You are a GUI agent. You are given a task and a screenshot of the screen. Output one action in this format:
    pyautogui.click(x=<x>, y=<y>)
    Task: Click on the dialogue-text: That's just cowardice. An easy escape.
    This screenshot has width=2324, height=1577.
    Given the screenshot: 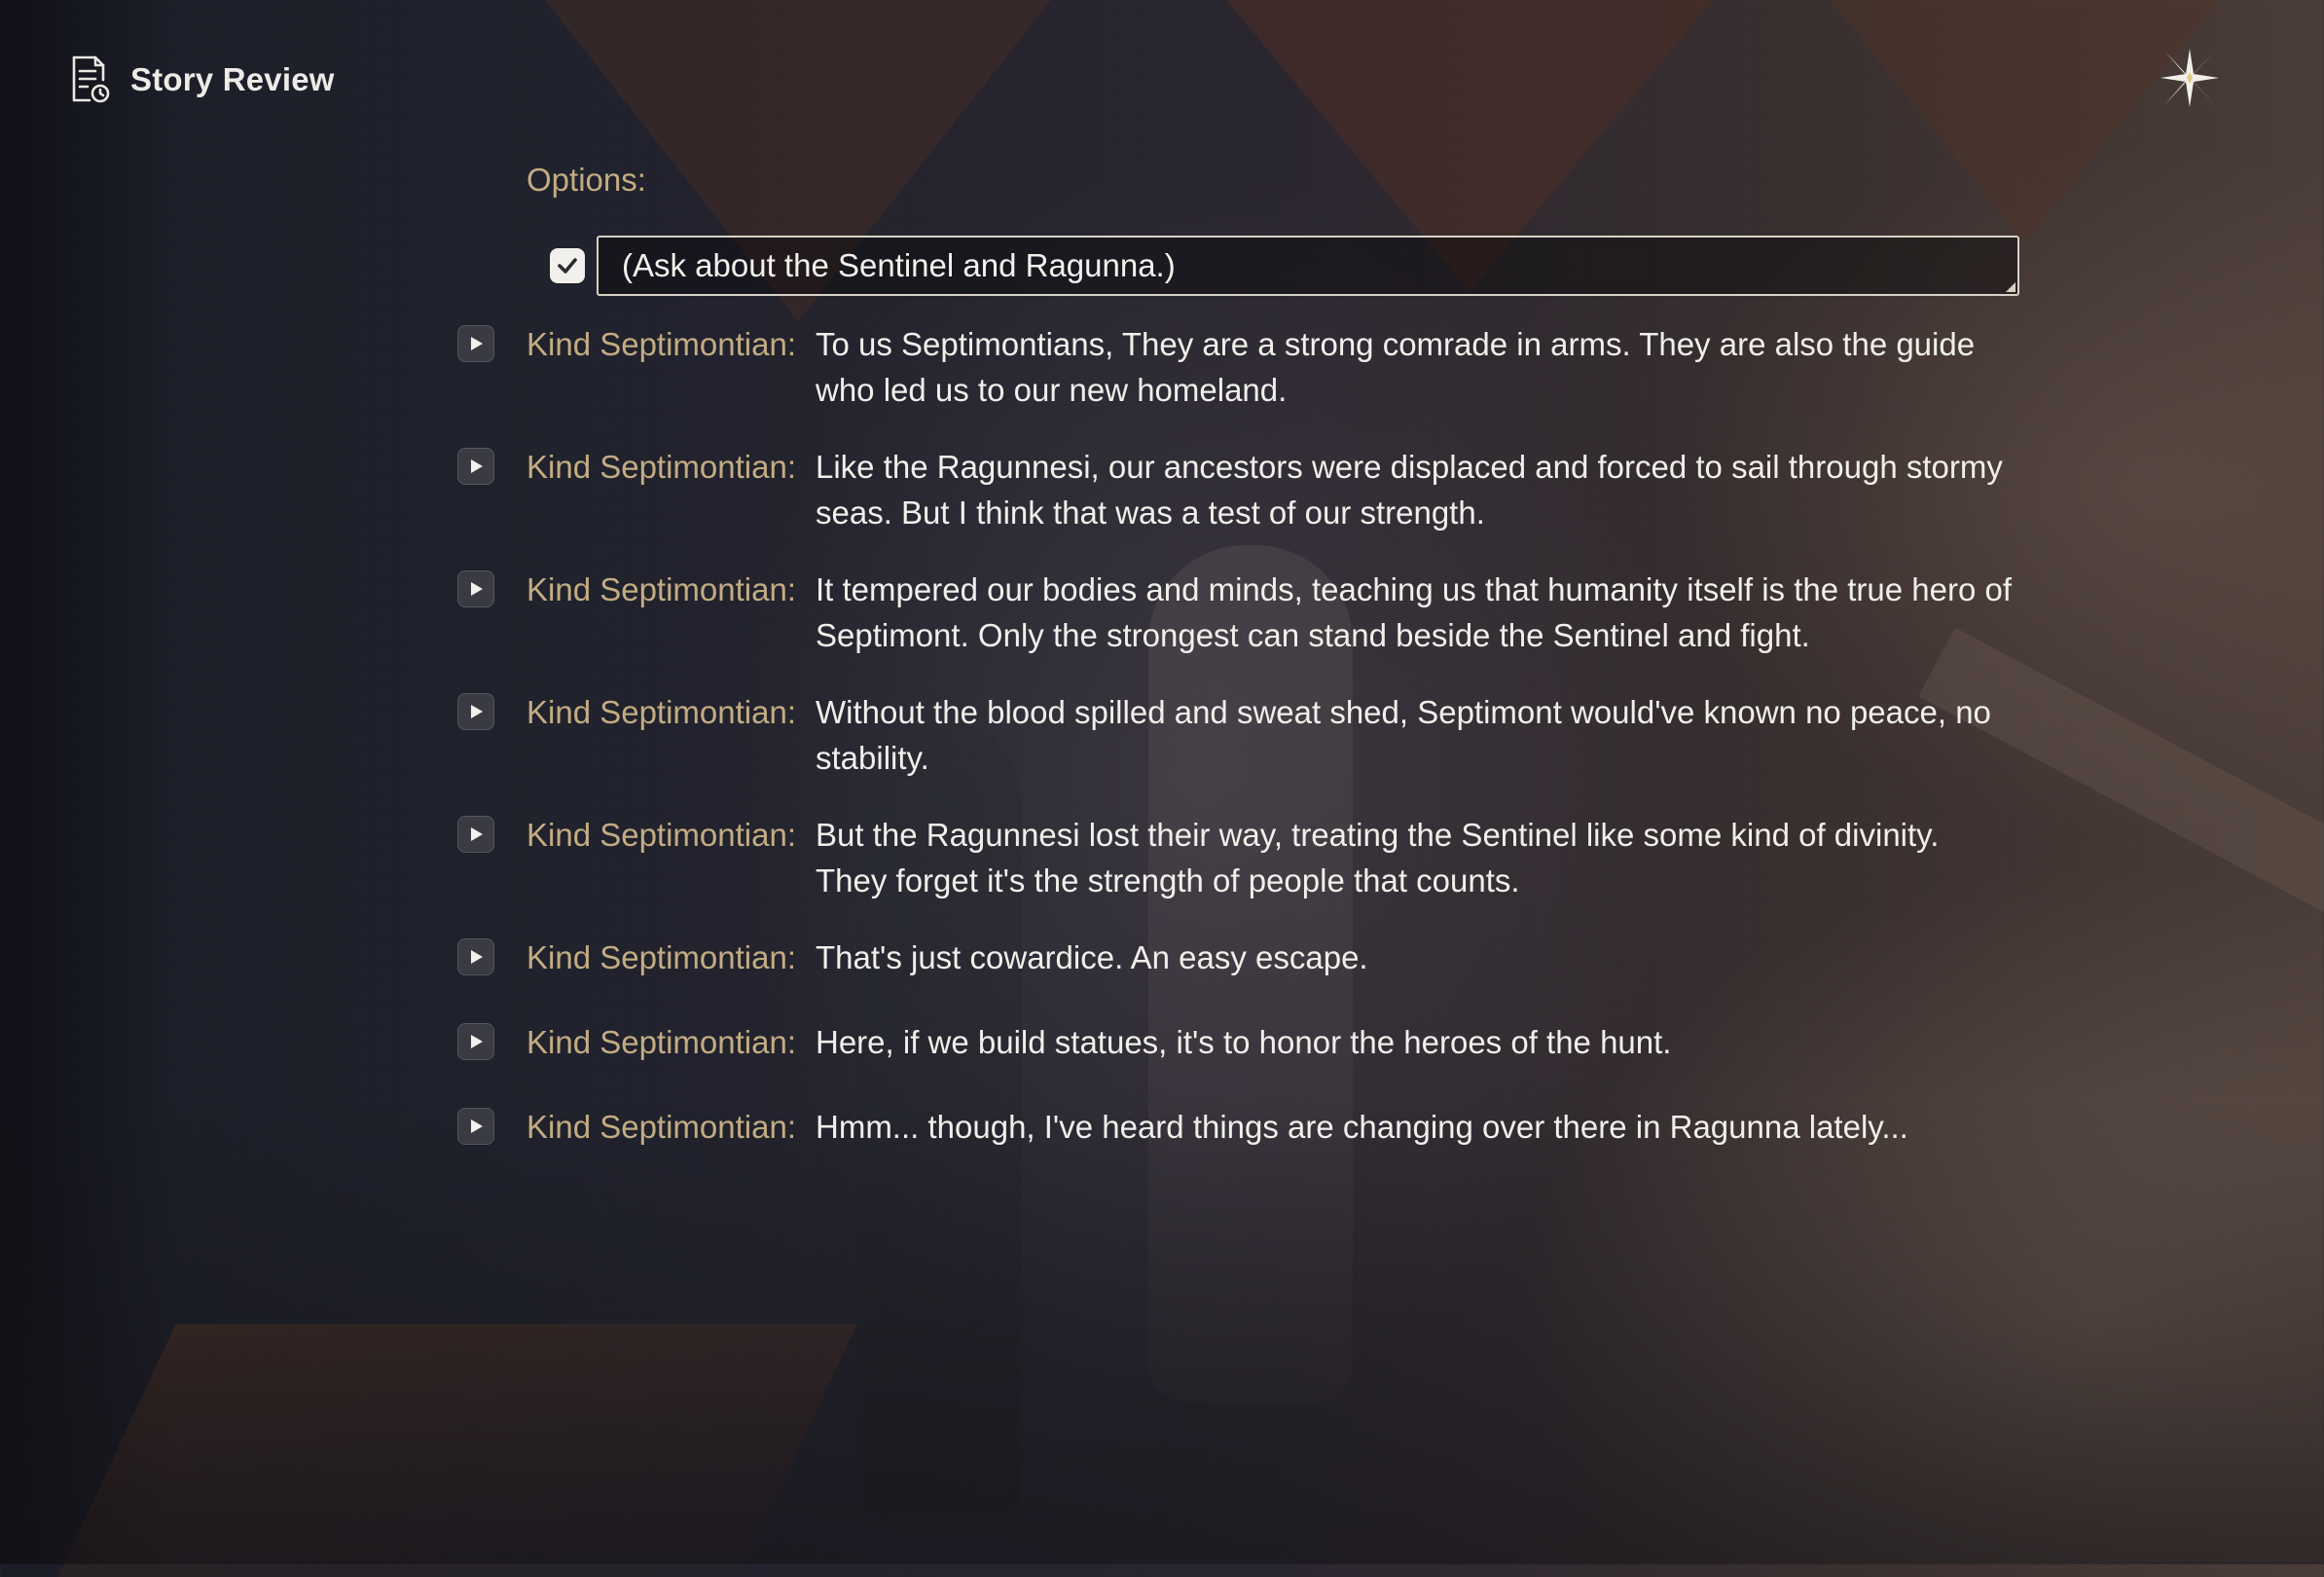 What is the action you would take?
    pyautogui.click(x=1092, y=957)
    